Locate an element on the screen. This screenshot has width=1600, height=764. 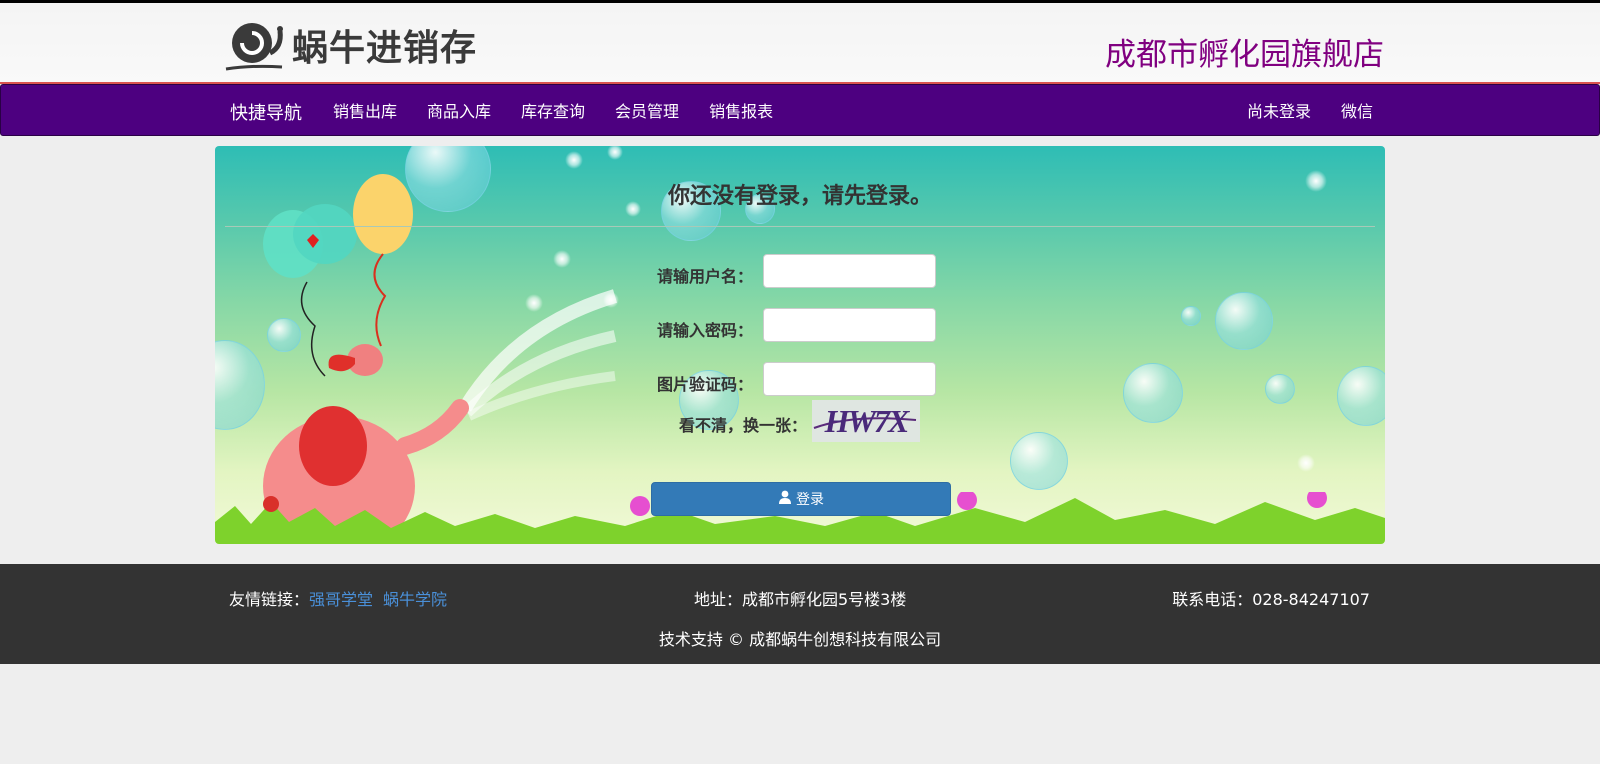
username-input is located at coordinates (849, 271).